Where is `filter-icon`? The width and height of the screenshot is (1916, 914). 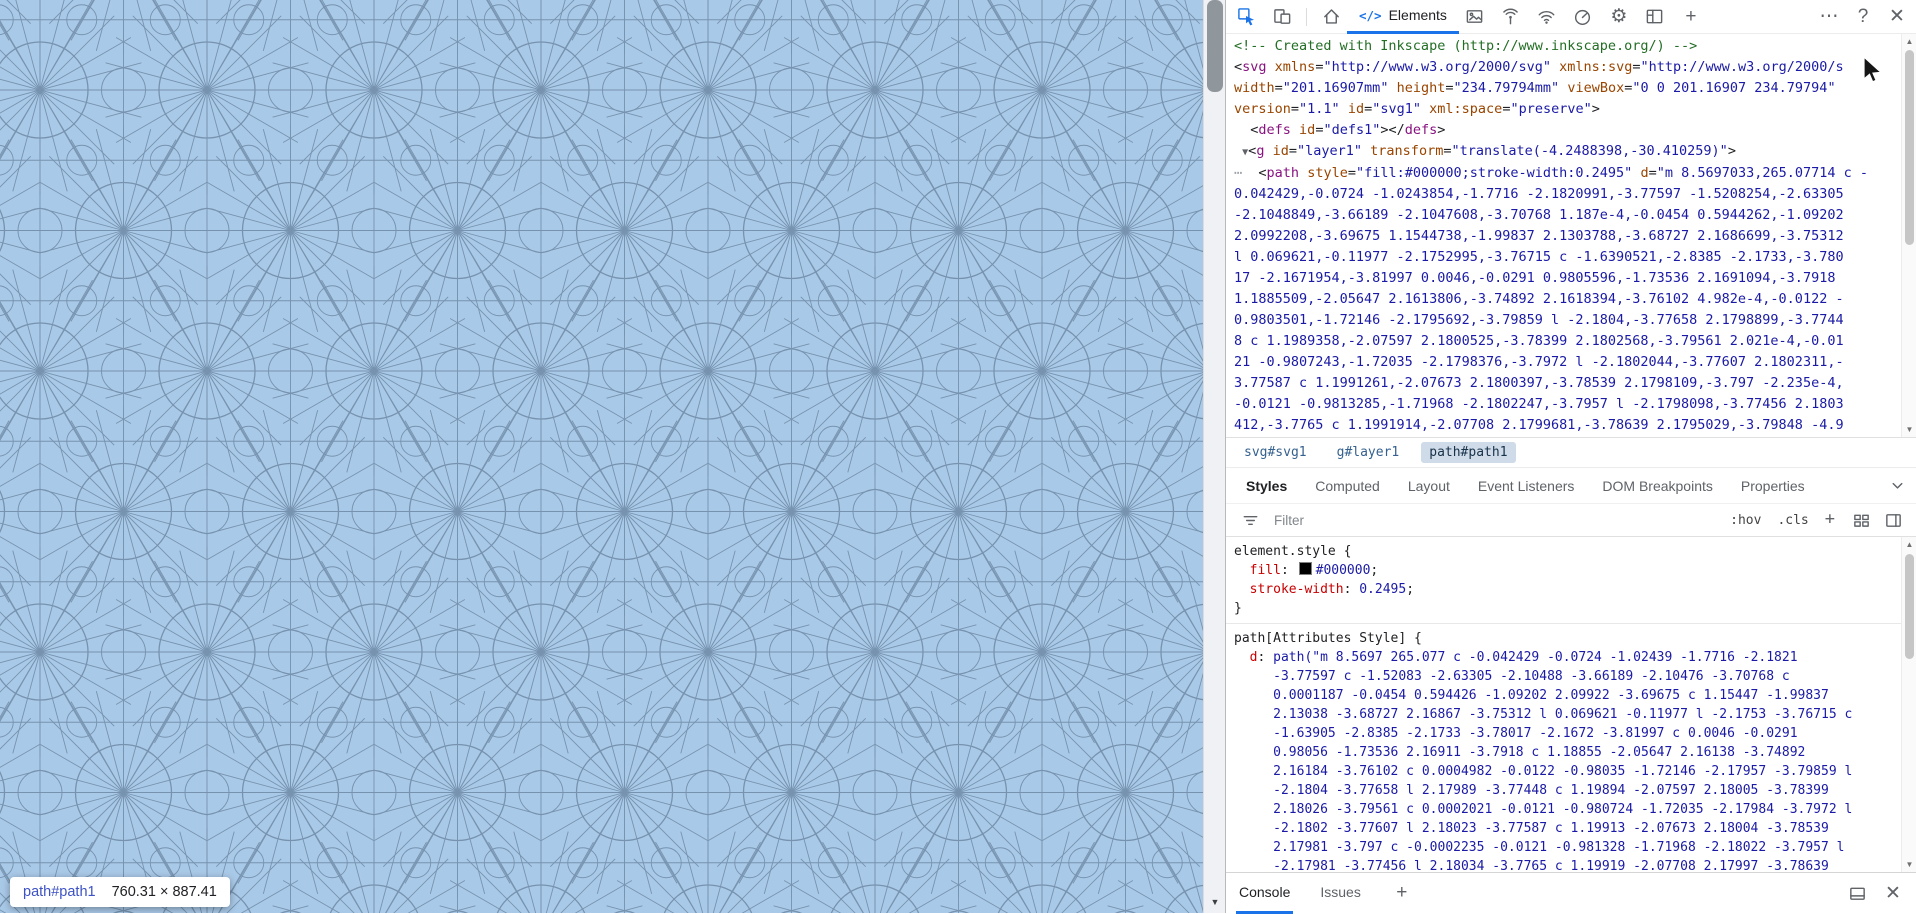 filter-icon is located at coordinates (1250, 520).